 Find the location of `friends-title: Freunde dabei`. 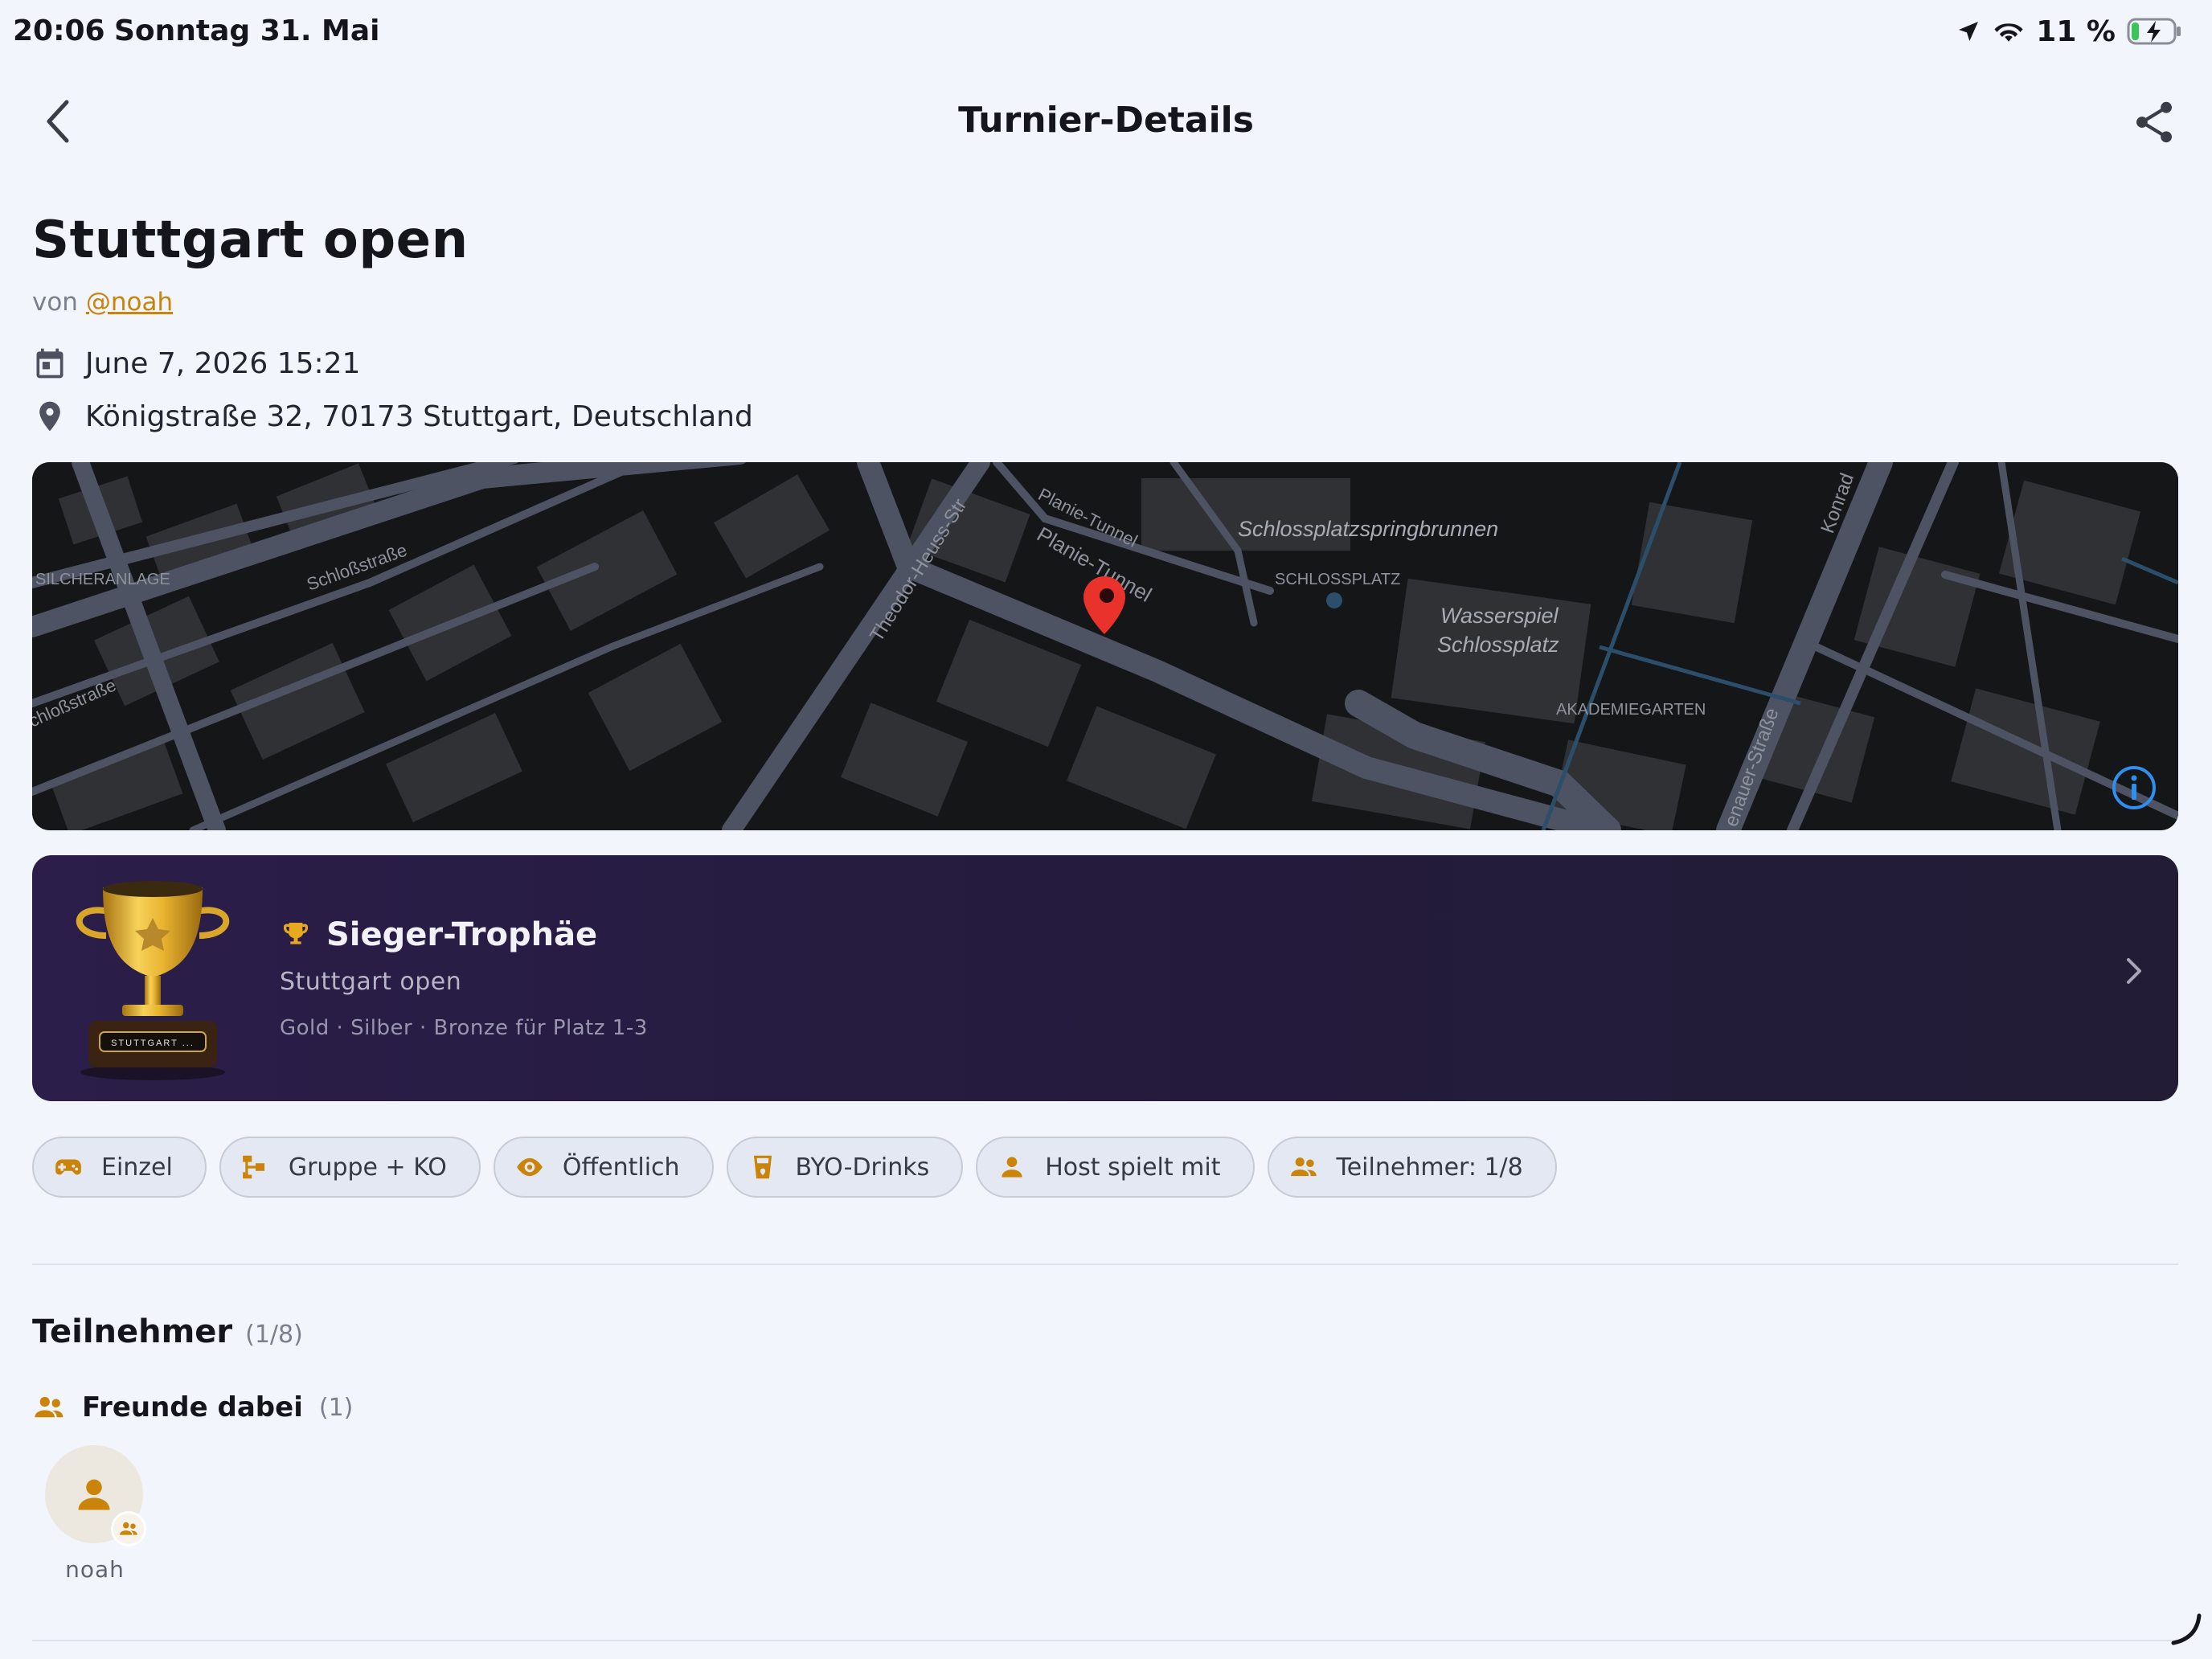

friends-title: Freunde dabei is located at coordinates (192, 1407).